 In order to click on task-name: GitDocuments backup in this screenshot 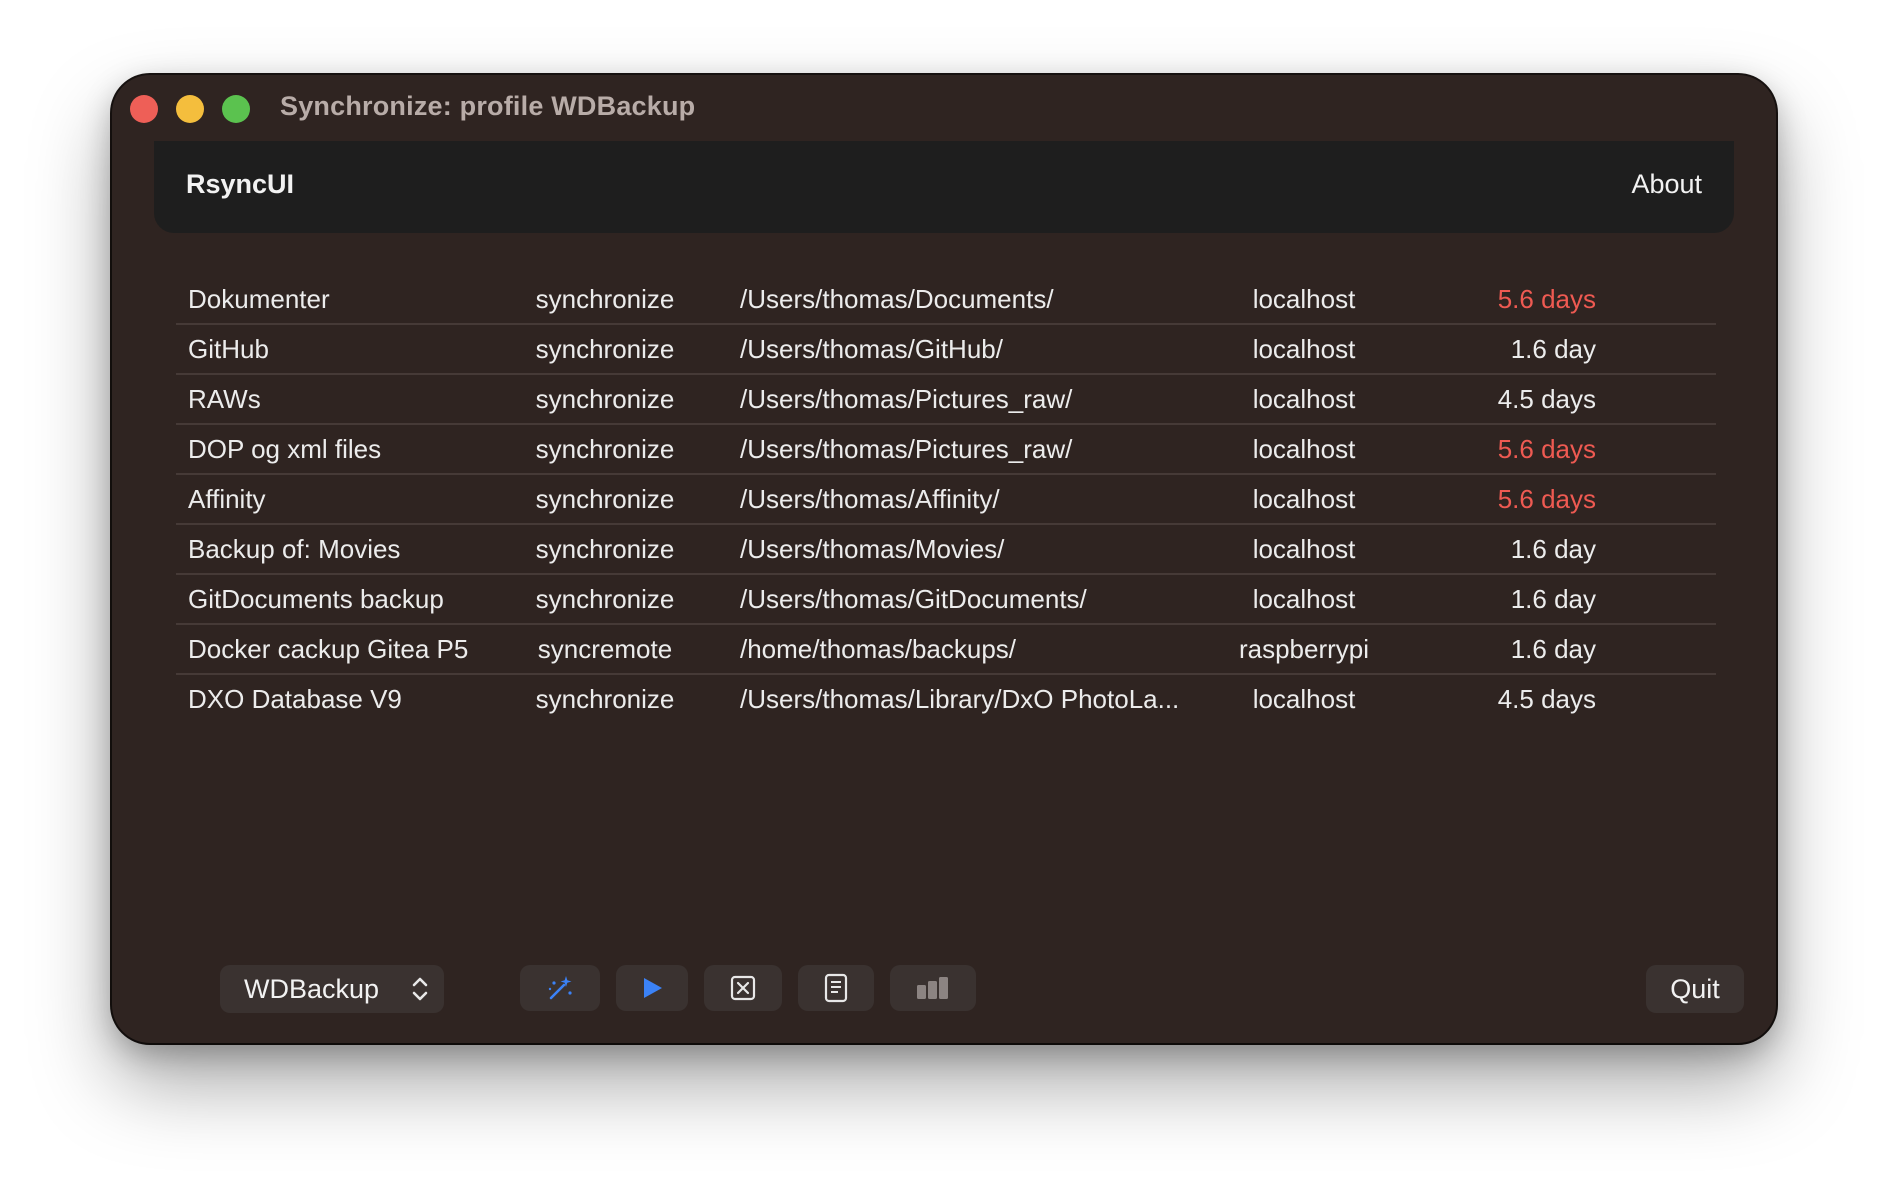, I will do `click(316, 599)`.